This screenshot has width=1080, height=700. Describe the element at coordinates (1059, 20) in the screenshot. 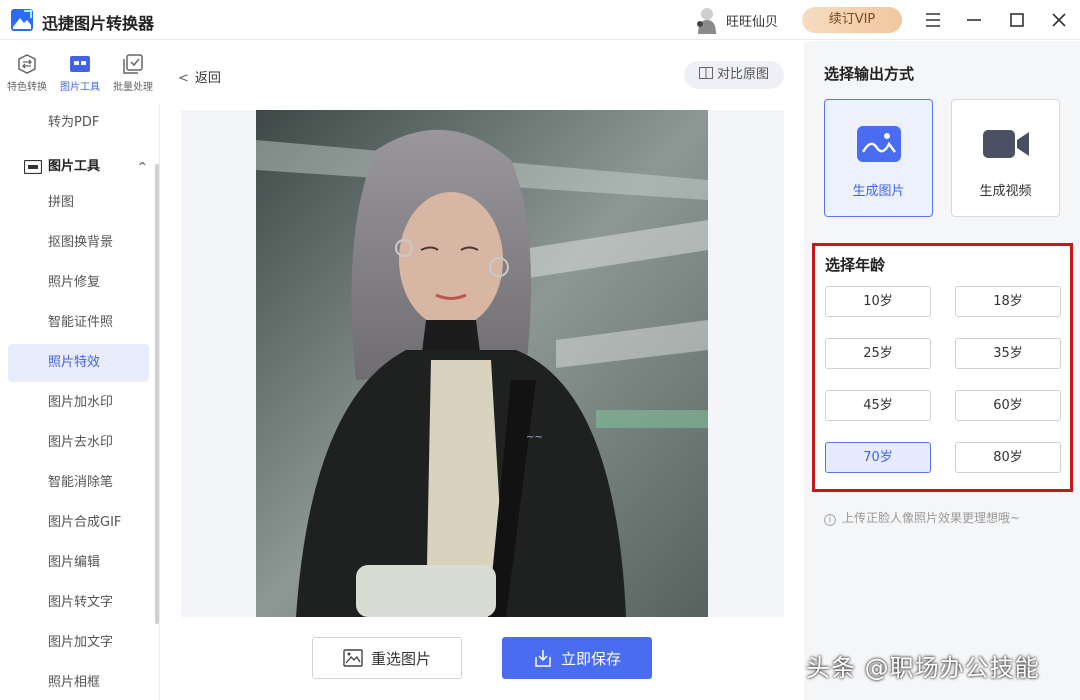

I see `close-icon` at that location.